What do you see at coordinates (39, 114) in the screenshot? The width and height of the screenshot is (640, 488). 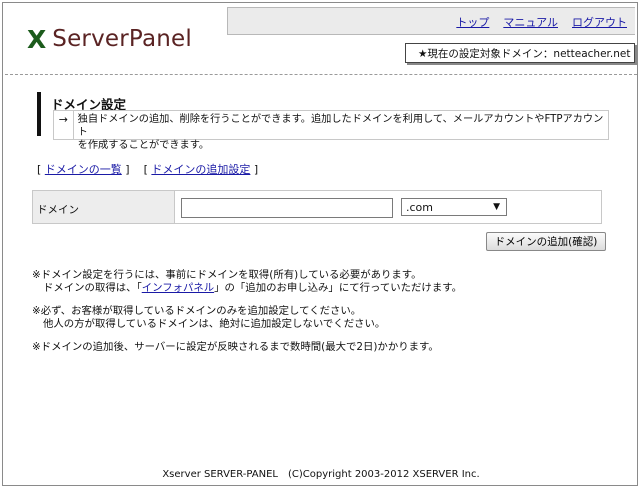 I see `section-marker-bar` at bounding box center [39, 114].